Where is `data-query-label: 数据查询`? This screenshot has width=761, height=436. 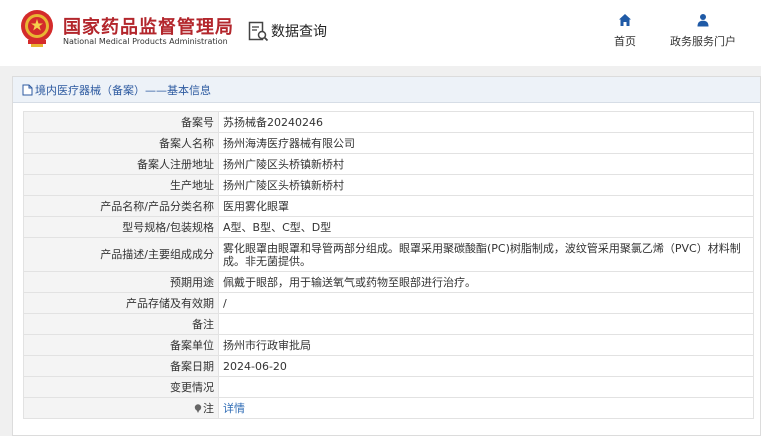
data-query-label: 数据查询 is located at coordinates (299, 32).